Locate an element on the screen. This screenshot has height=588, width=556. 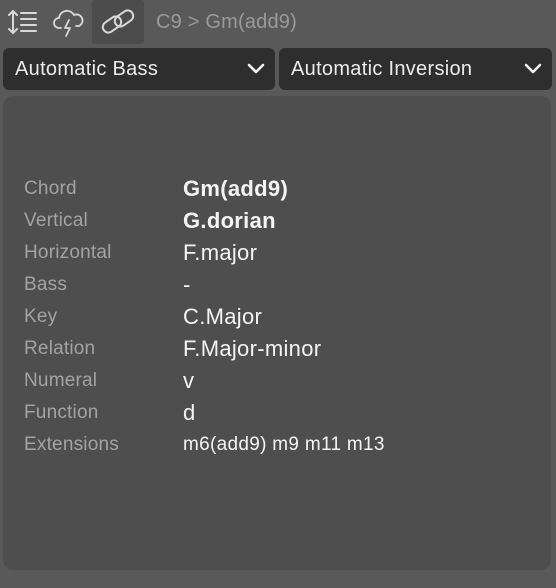
toolbar: C9 > Gm(add9) is located at coordinates (278, 22).